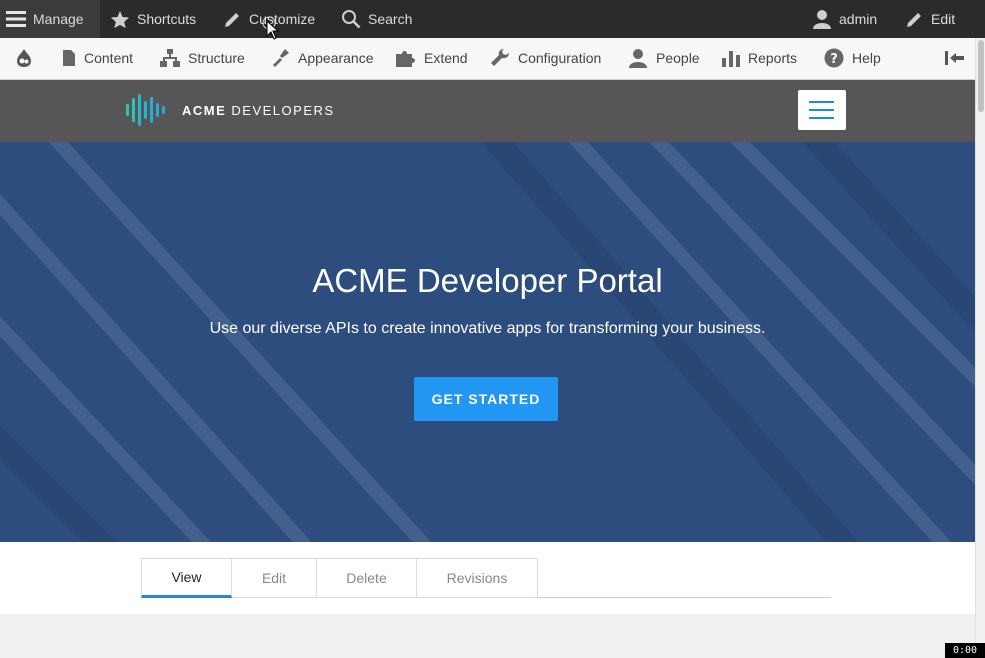  Describe the element at coordinates (167, 19) in the screenshot. I see `shortcuts-label: Shortcuts` at that location.